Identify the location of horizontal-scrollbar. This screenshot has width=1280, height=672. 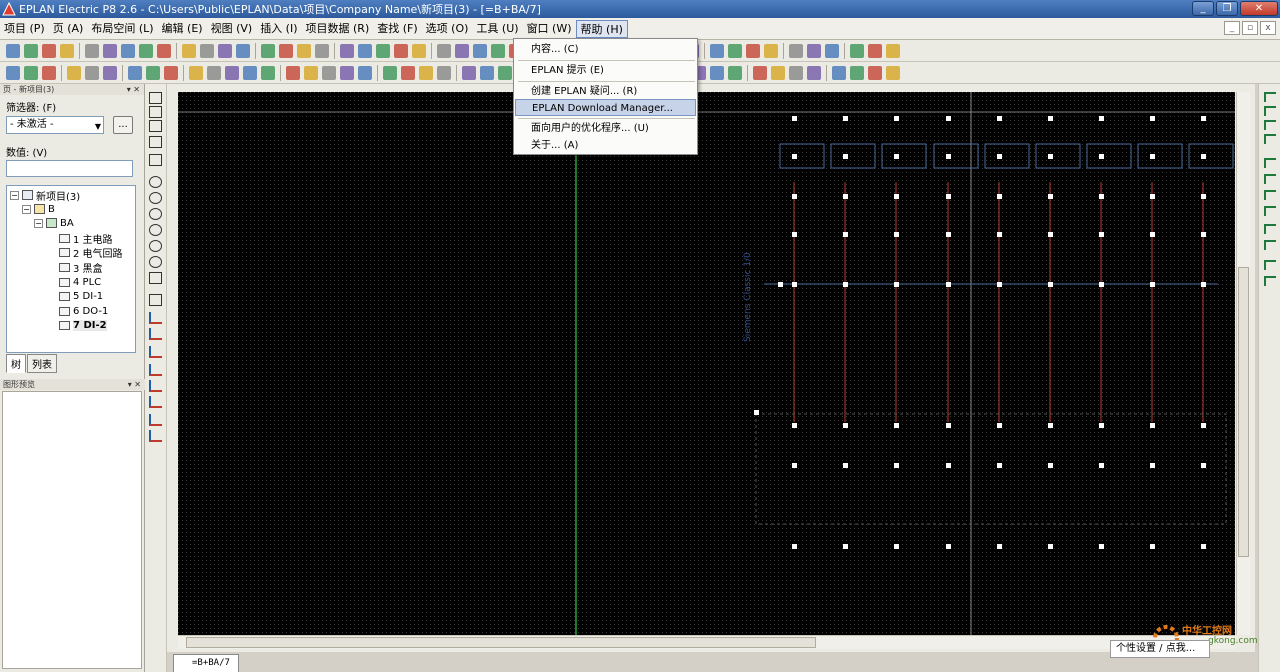
(706, 642).